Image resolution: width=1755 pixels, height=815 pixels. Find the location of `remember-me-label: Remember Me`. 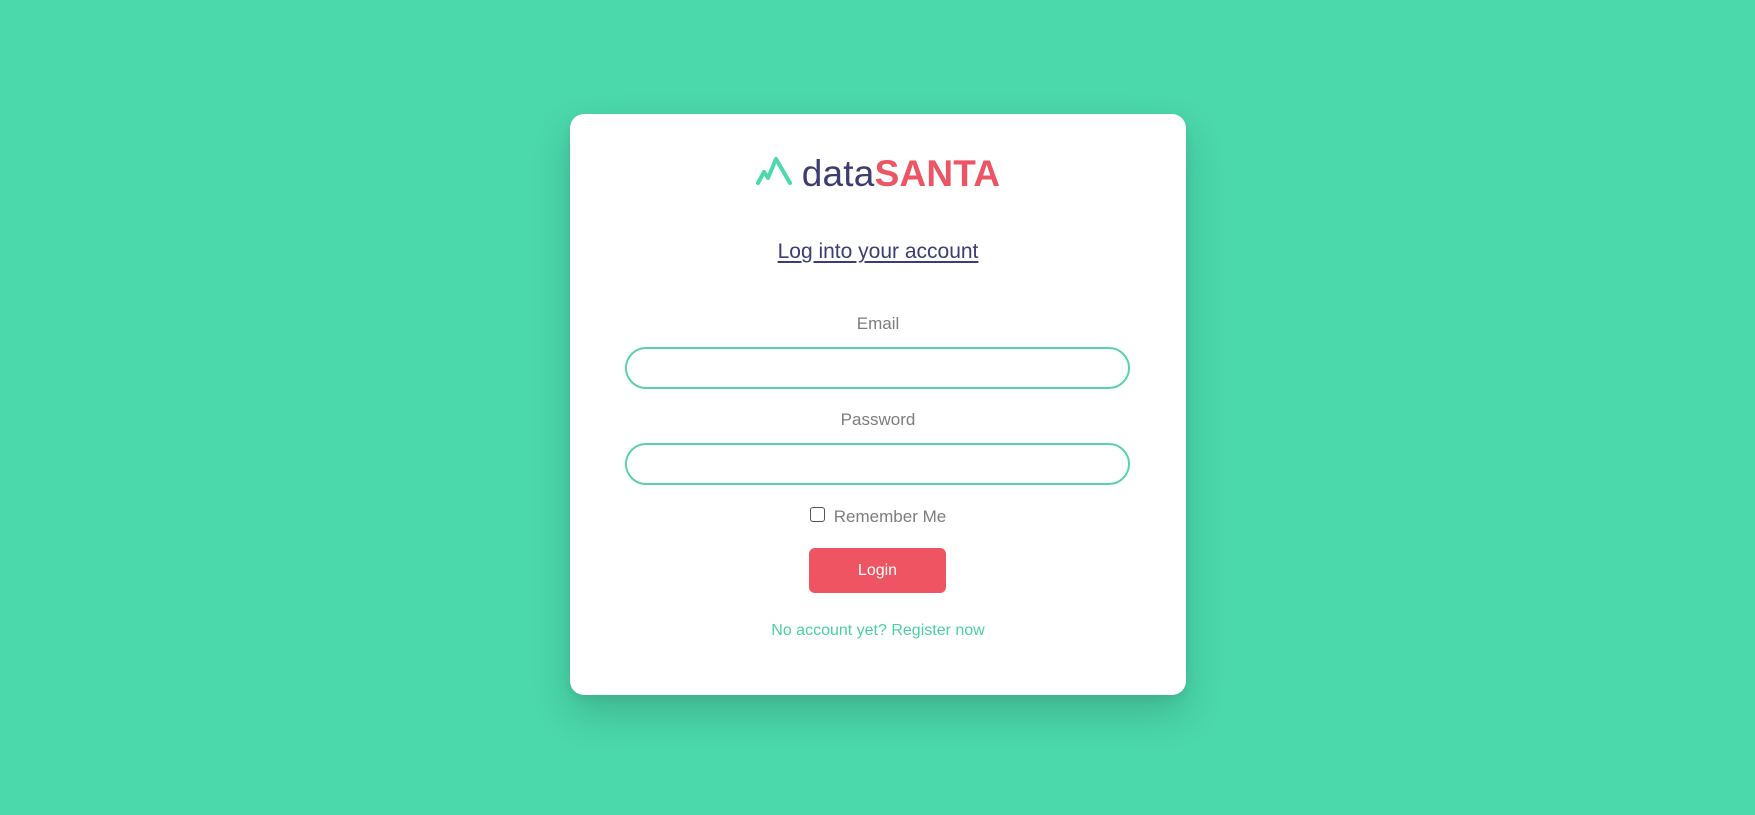

remember-me-label: Remember Me is located at coordinates (890, 517).